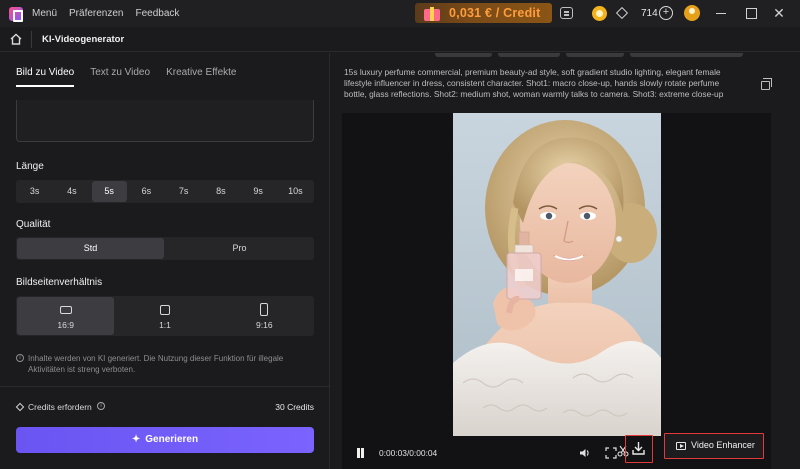 The image size is (800, 469). What do you see at coordinates (585, 453) in the screenshot?
I see `volume-icon` at bounding box center [585, 453].